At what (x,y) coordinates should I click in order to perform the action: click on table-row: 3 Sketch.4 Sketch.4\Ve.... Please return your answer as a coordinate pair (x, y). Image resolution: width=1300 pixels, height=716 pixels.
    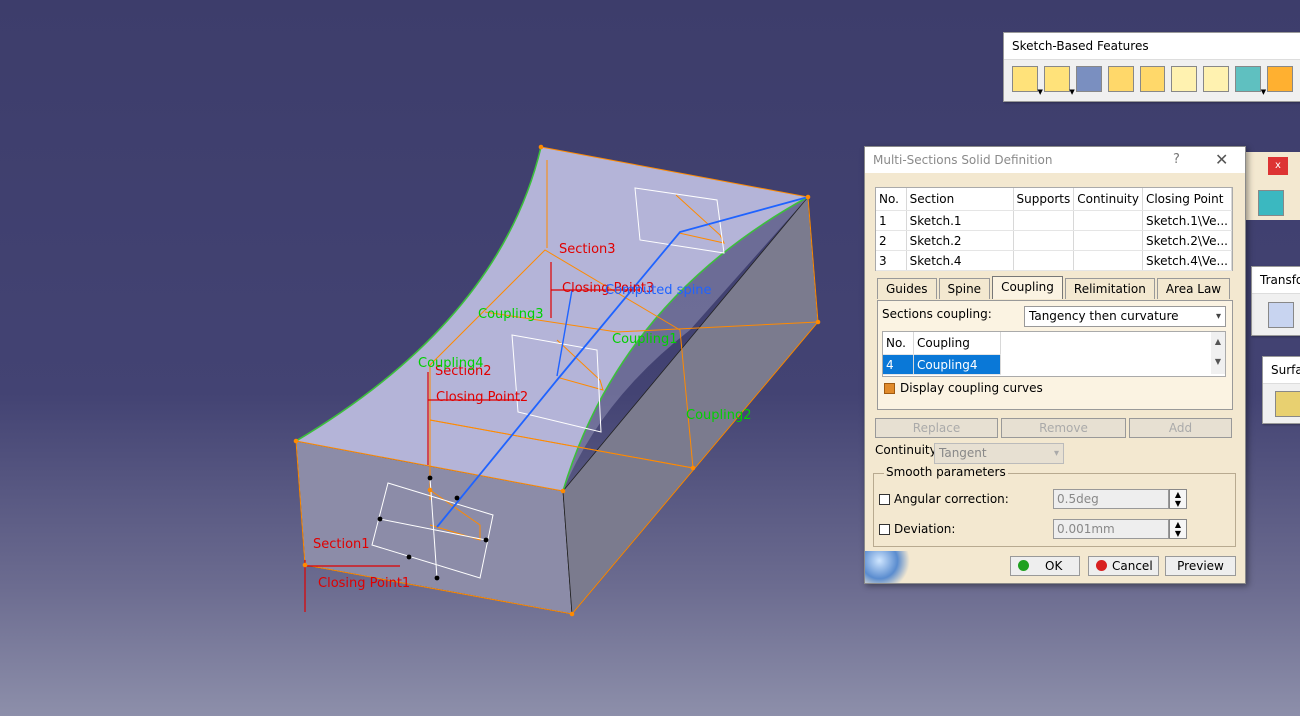
    Looking at the image, I should click on (1054, 260).